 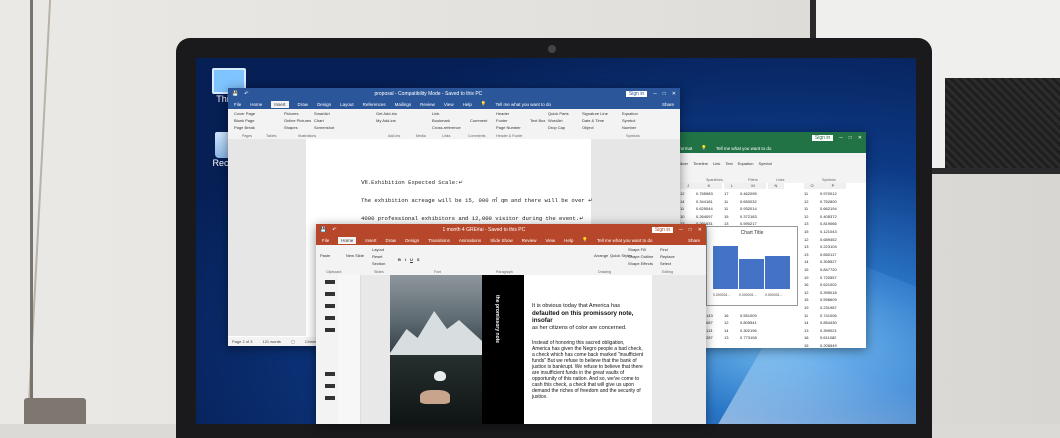 What do you see at coordinates (497, 319) in the screenshot?
I see `slide-vertical-title: the promissory note` at bounding box center [497, 319].